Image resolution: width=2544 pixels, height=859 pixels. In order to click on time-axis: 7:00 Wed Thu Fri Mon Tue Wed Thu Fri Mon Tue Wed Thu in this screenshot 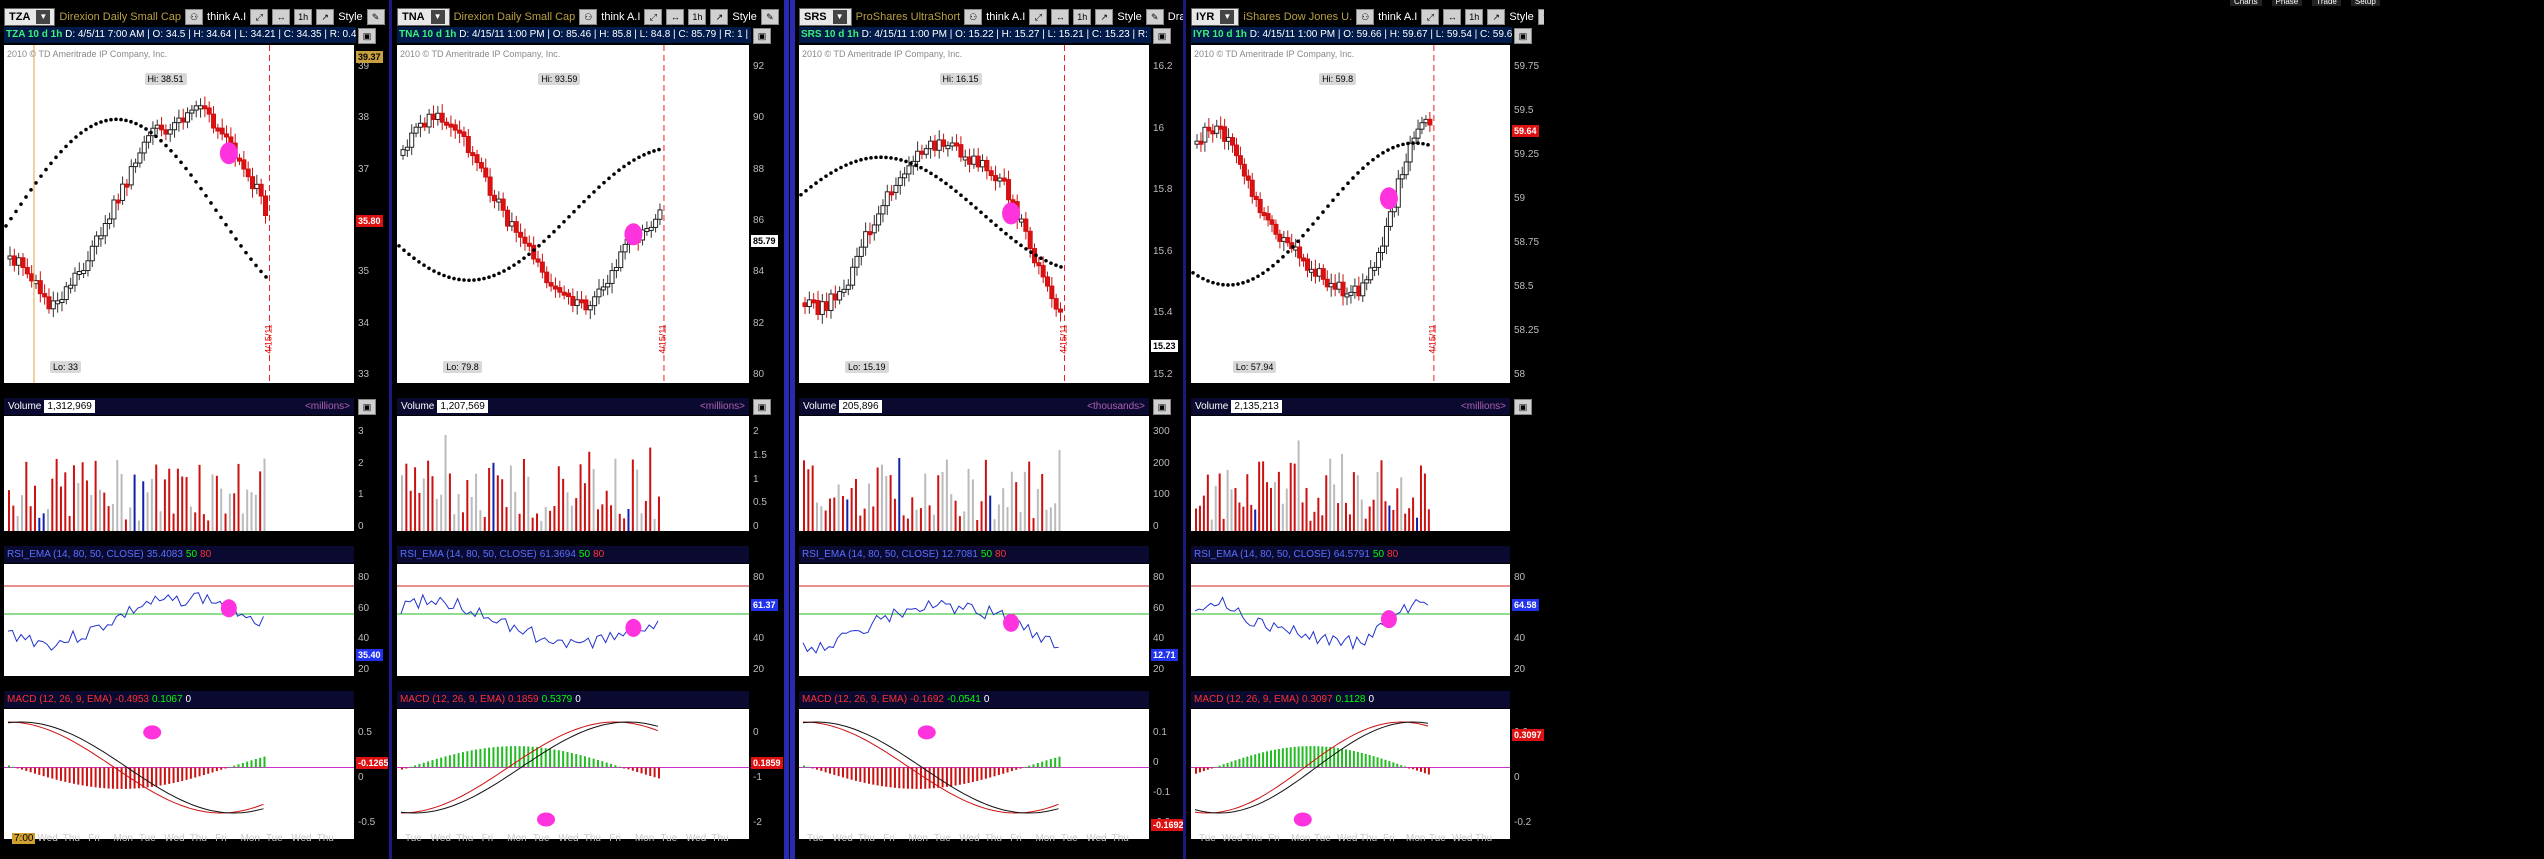, I will do `click(179, 839)`.